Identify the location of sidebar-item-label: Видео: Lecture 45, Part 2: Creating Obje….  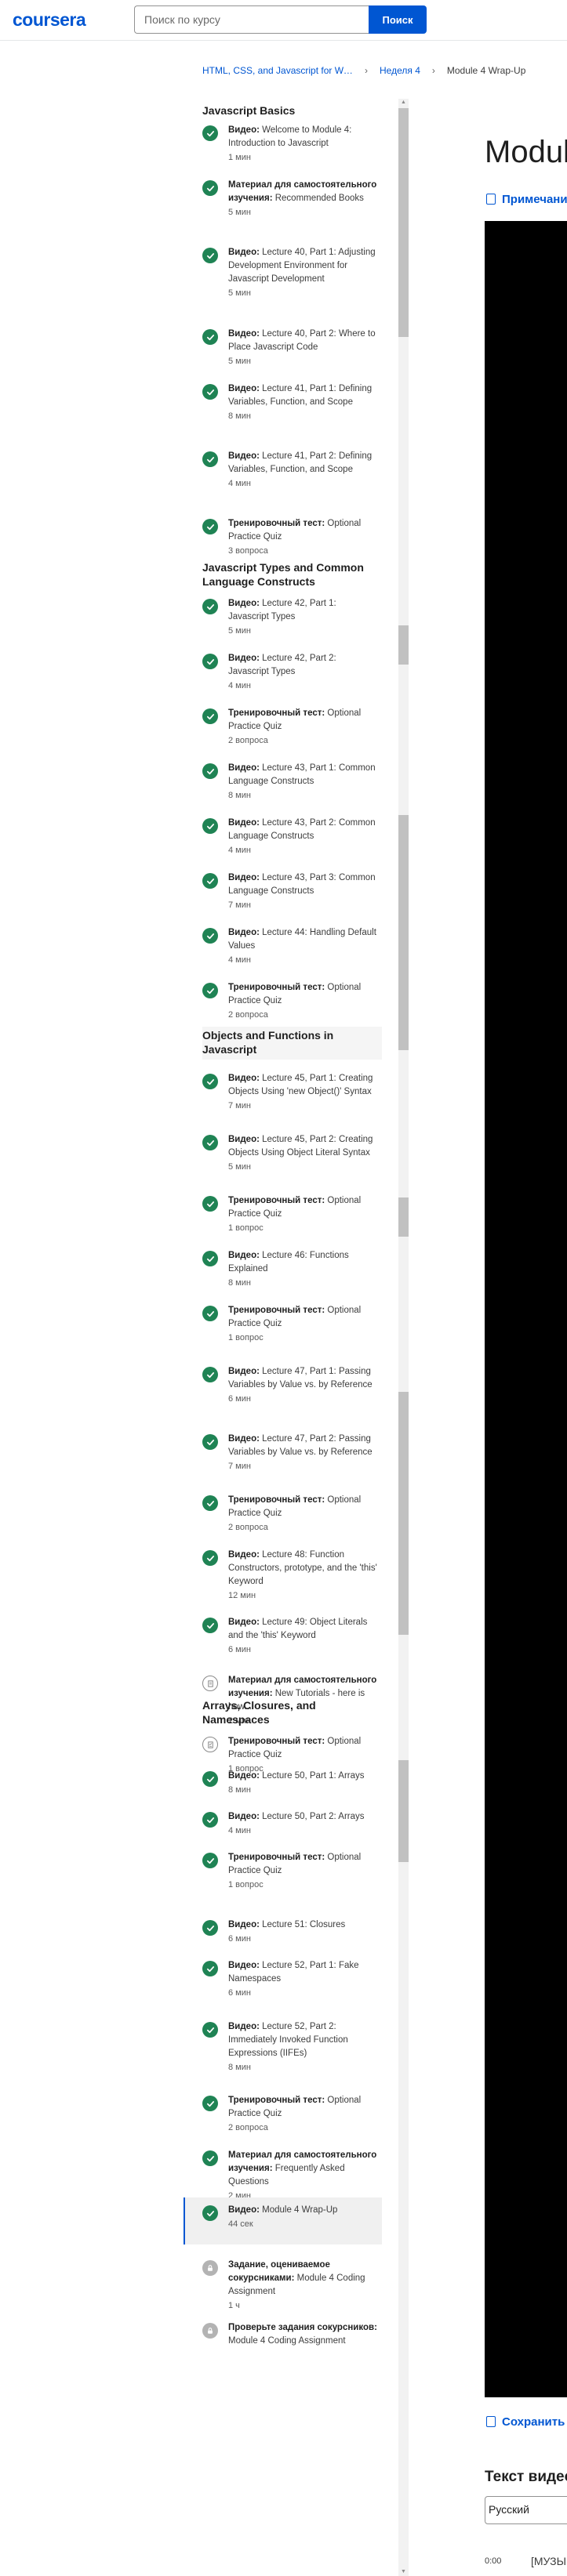
(302, 1146).